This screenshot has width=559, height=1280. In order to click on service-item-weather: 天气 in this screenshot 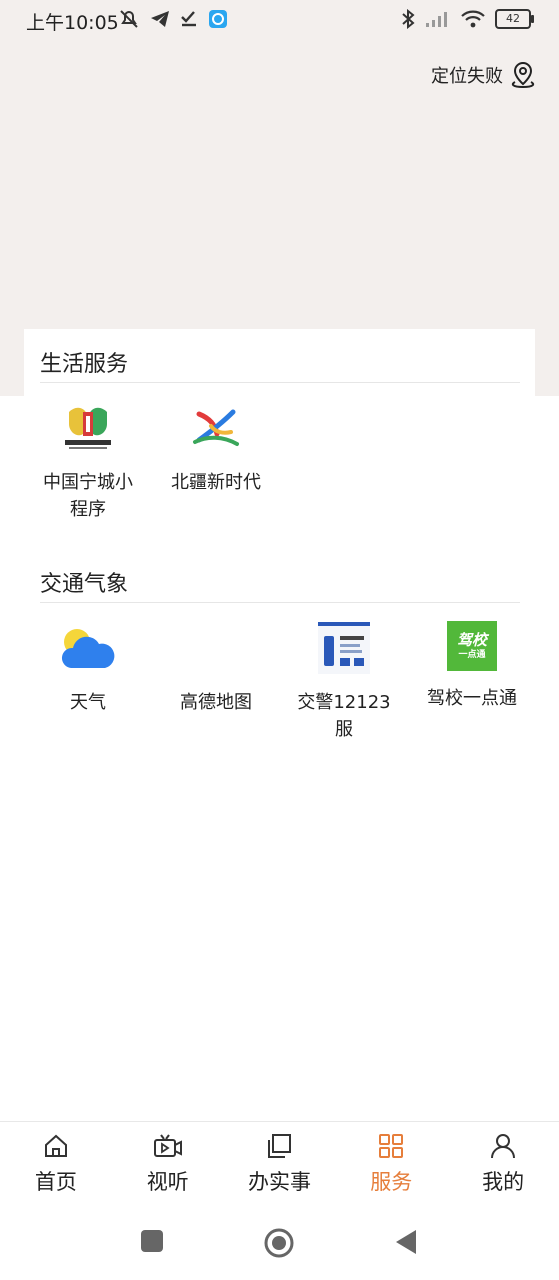, I will do `click(88, 668)`.